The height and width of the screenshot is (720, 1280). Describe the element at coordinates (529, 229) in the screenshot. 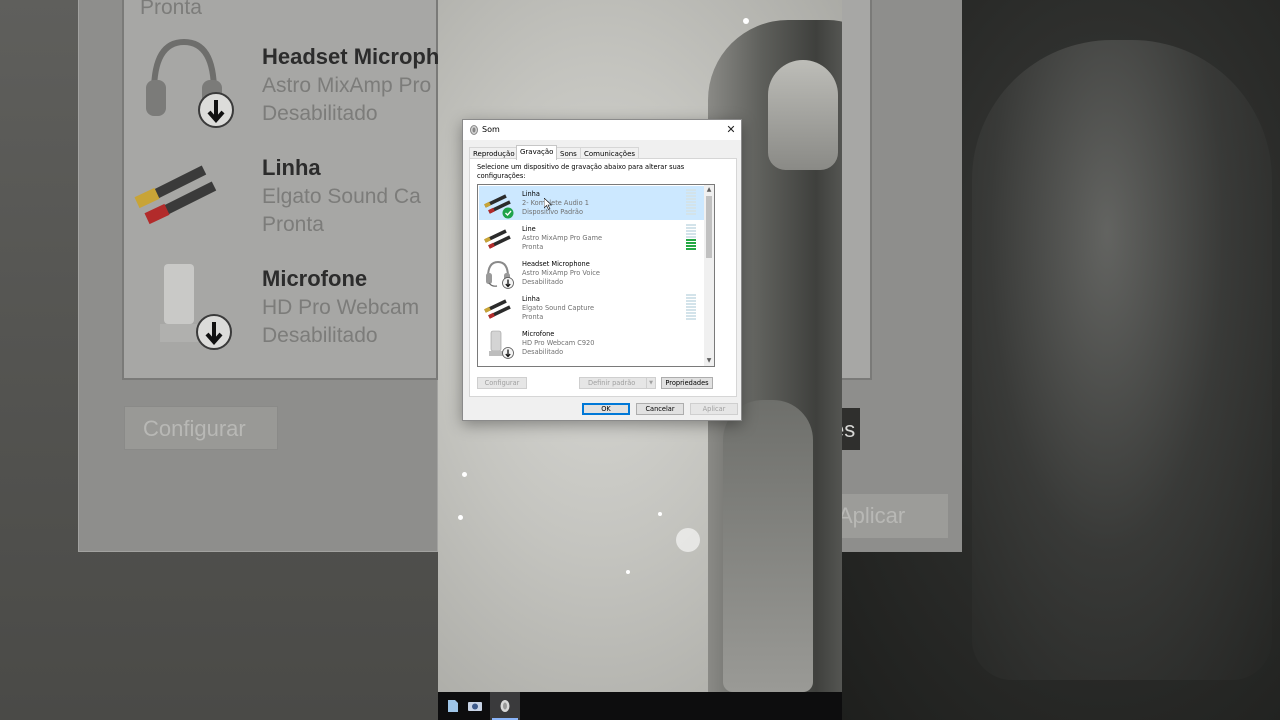

I see `device-name: Line` at that location.